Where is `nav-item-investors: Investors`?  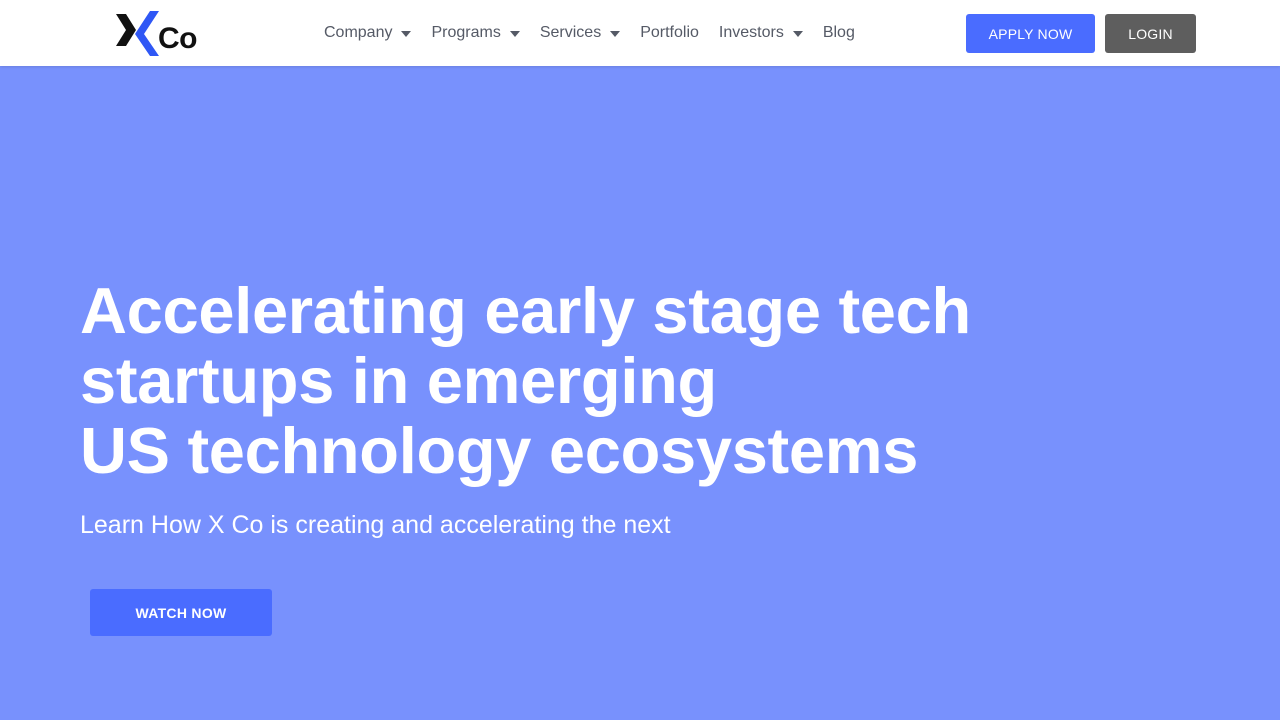 nav-item-investors: Investors is located at coordinates (761, 33).